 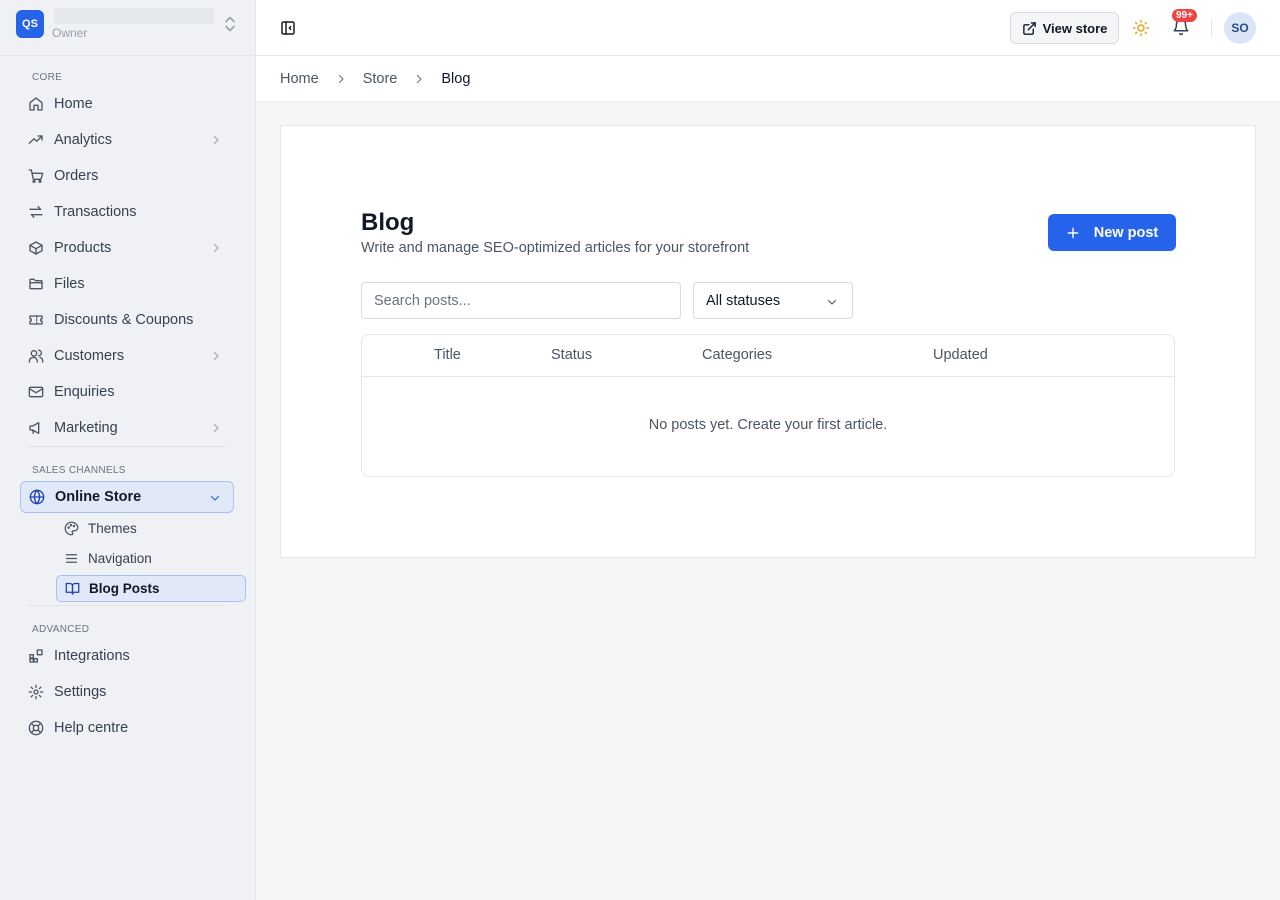 I want to click on sidebar-item-label: Analytics, so click(x=83, y=140).